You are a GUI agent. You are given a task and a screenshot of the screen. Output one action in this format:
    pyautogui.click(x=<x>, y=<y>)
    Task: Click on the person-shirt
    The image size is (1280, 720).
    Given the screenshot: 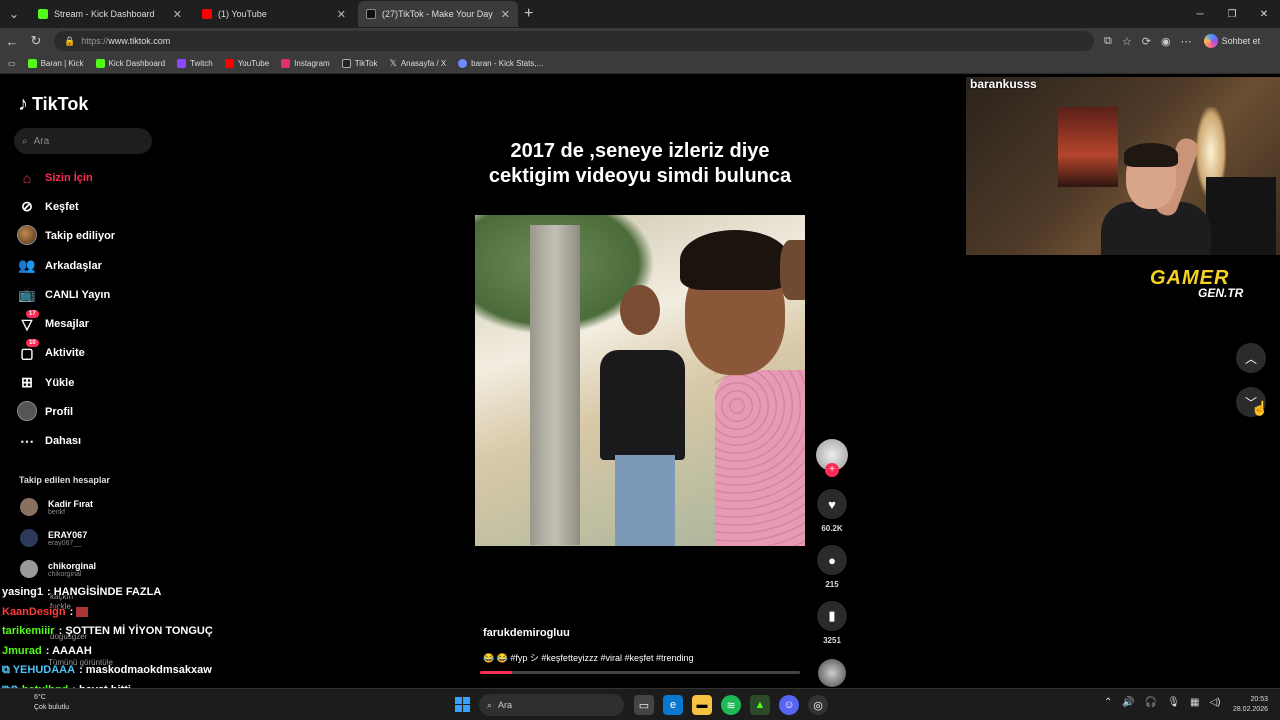 What is the action you would take?
    pyautogui.click(x=760, y=458)
    